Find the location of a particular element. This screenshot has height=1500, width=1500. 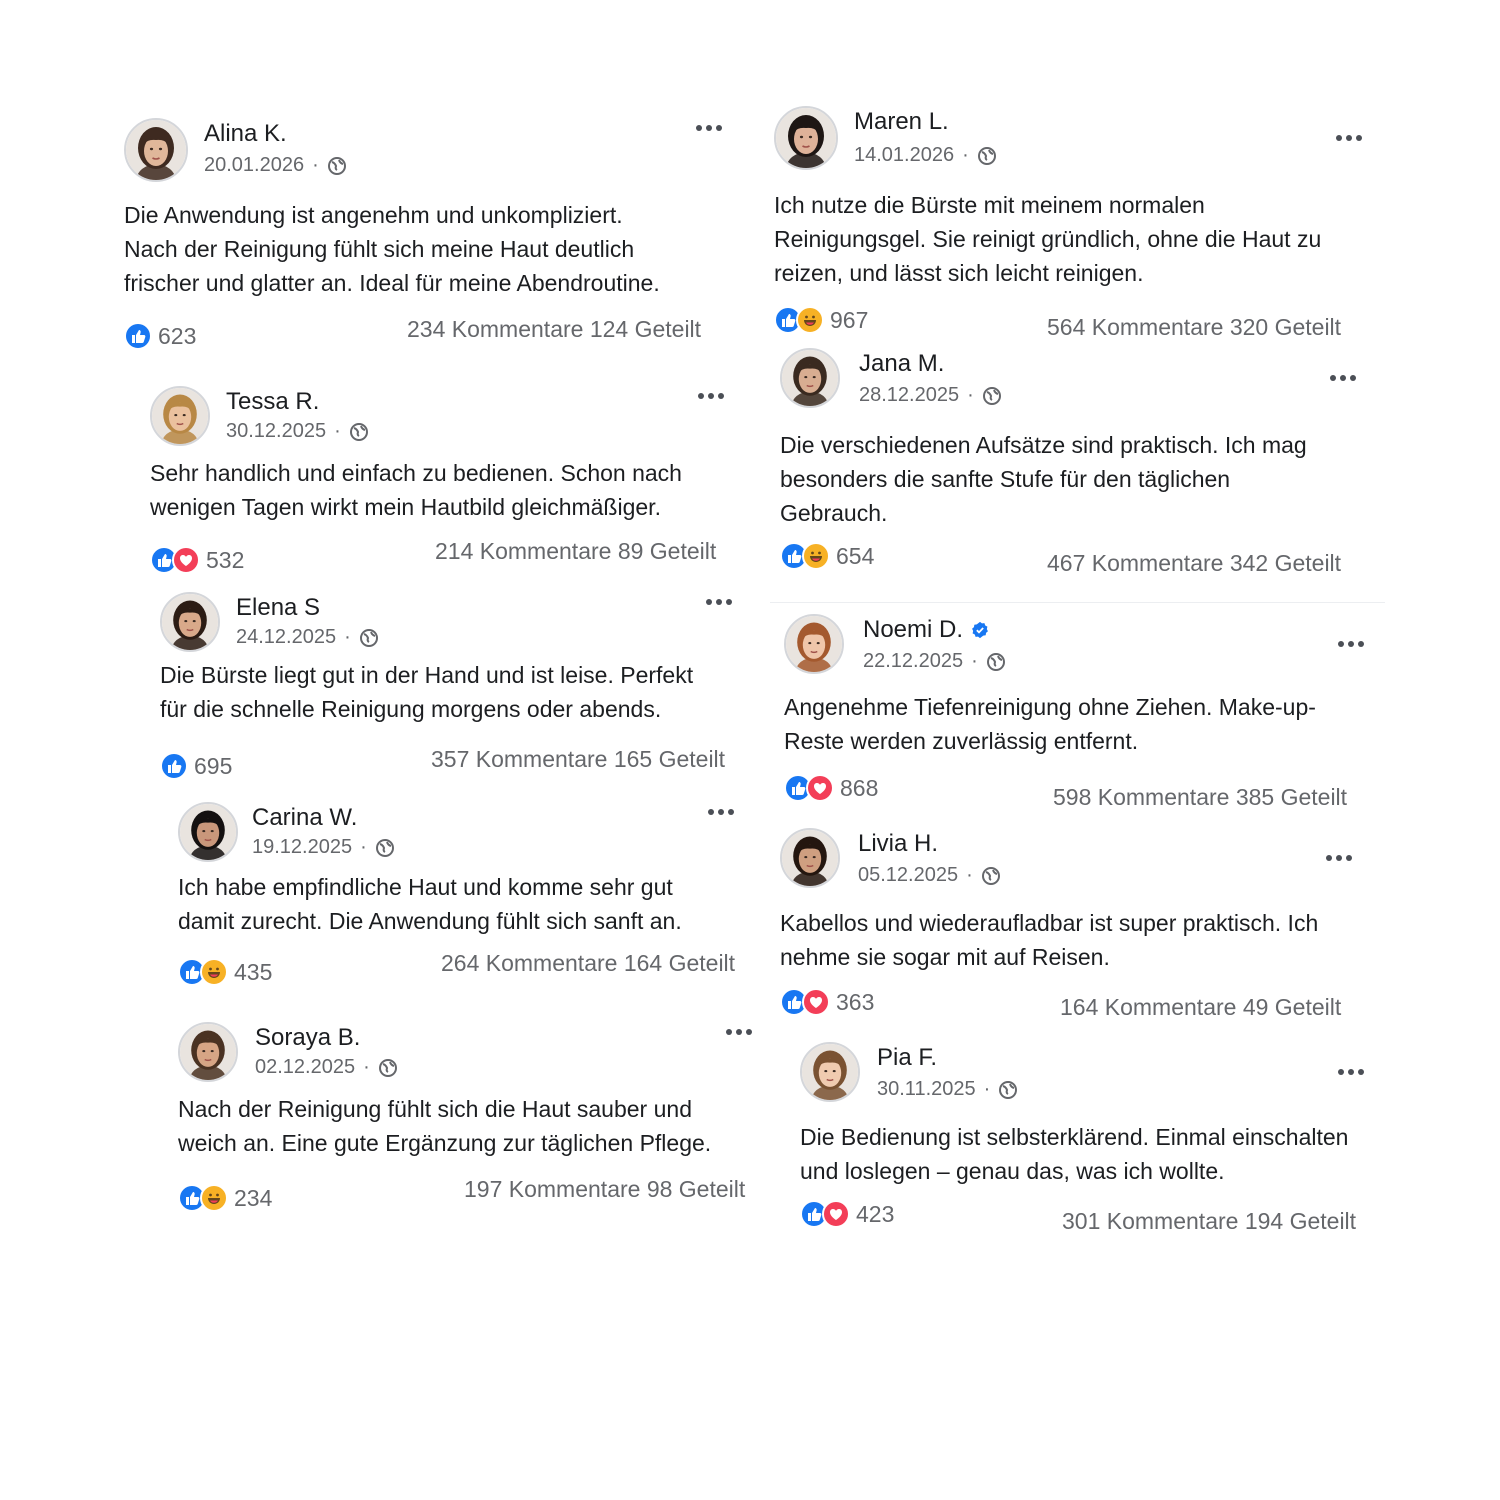

reaction-summary: 435 is located at coordinates (225, 972).